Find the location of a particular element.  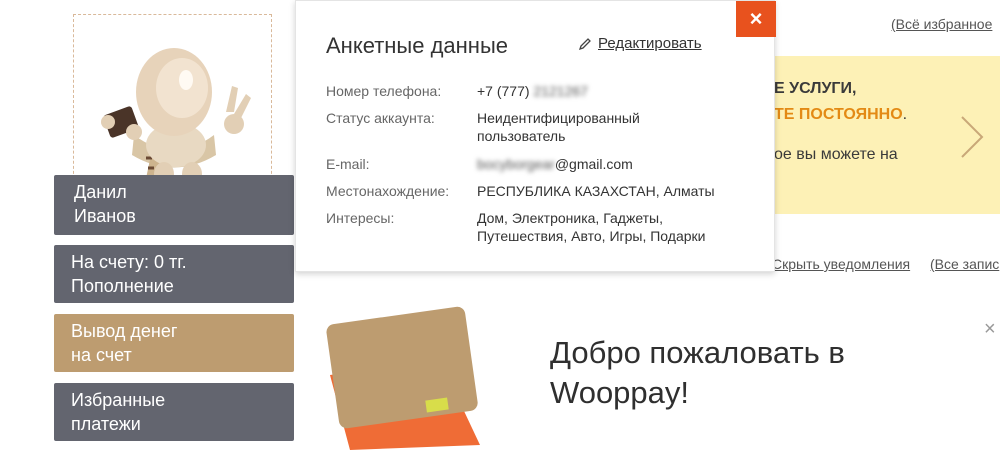

popup-title: Анкетные данные is located at coordinates (417, 45).